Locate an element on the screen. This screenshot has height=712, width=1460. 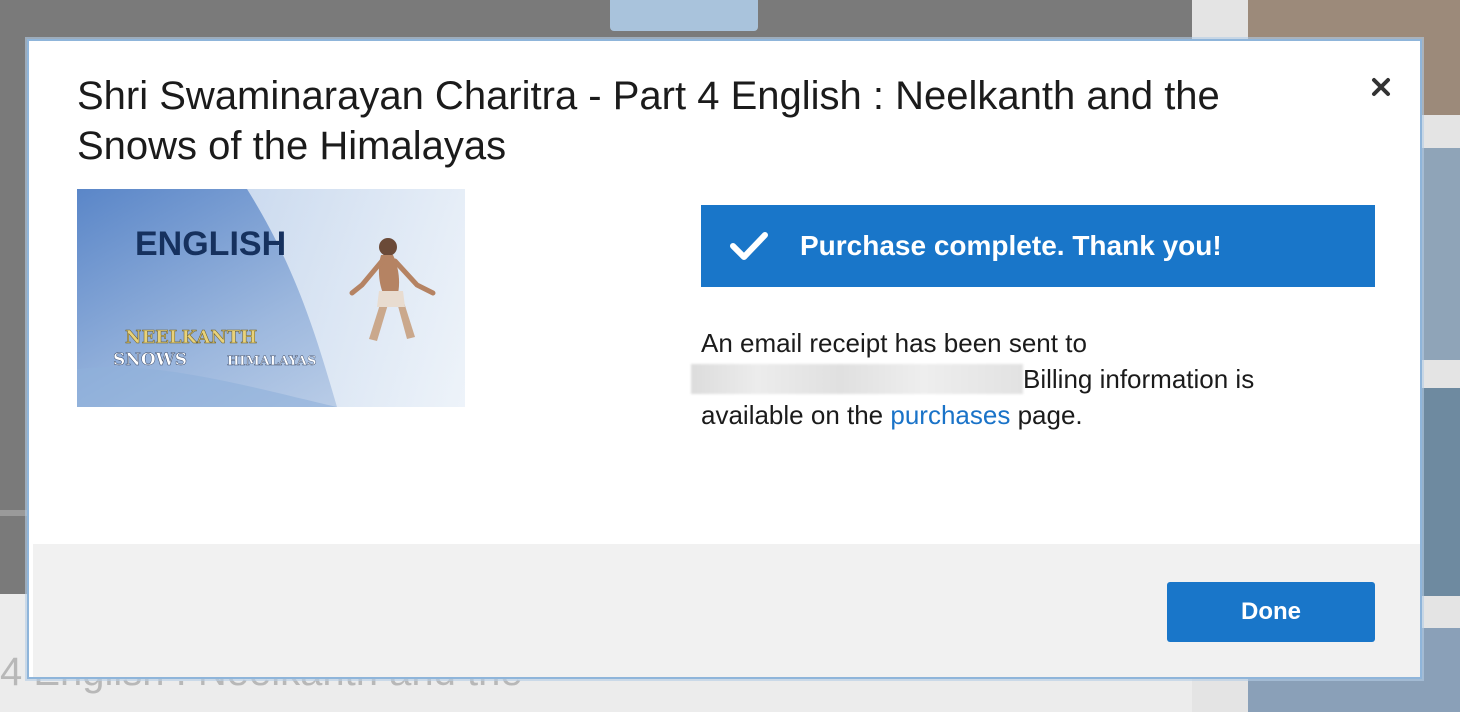
done-button: Done is located at coordinates (1271, 612).